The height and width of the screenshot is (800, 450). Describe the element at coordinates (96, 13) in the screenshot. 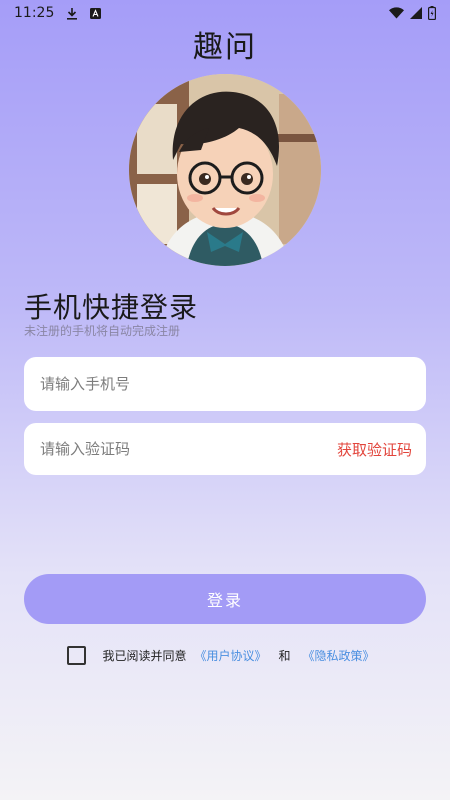

I see `a-badge-icon` at that location.